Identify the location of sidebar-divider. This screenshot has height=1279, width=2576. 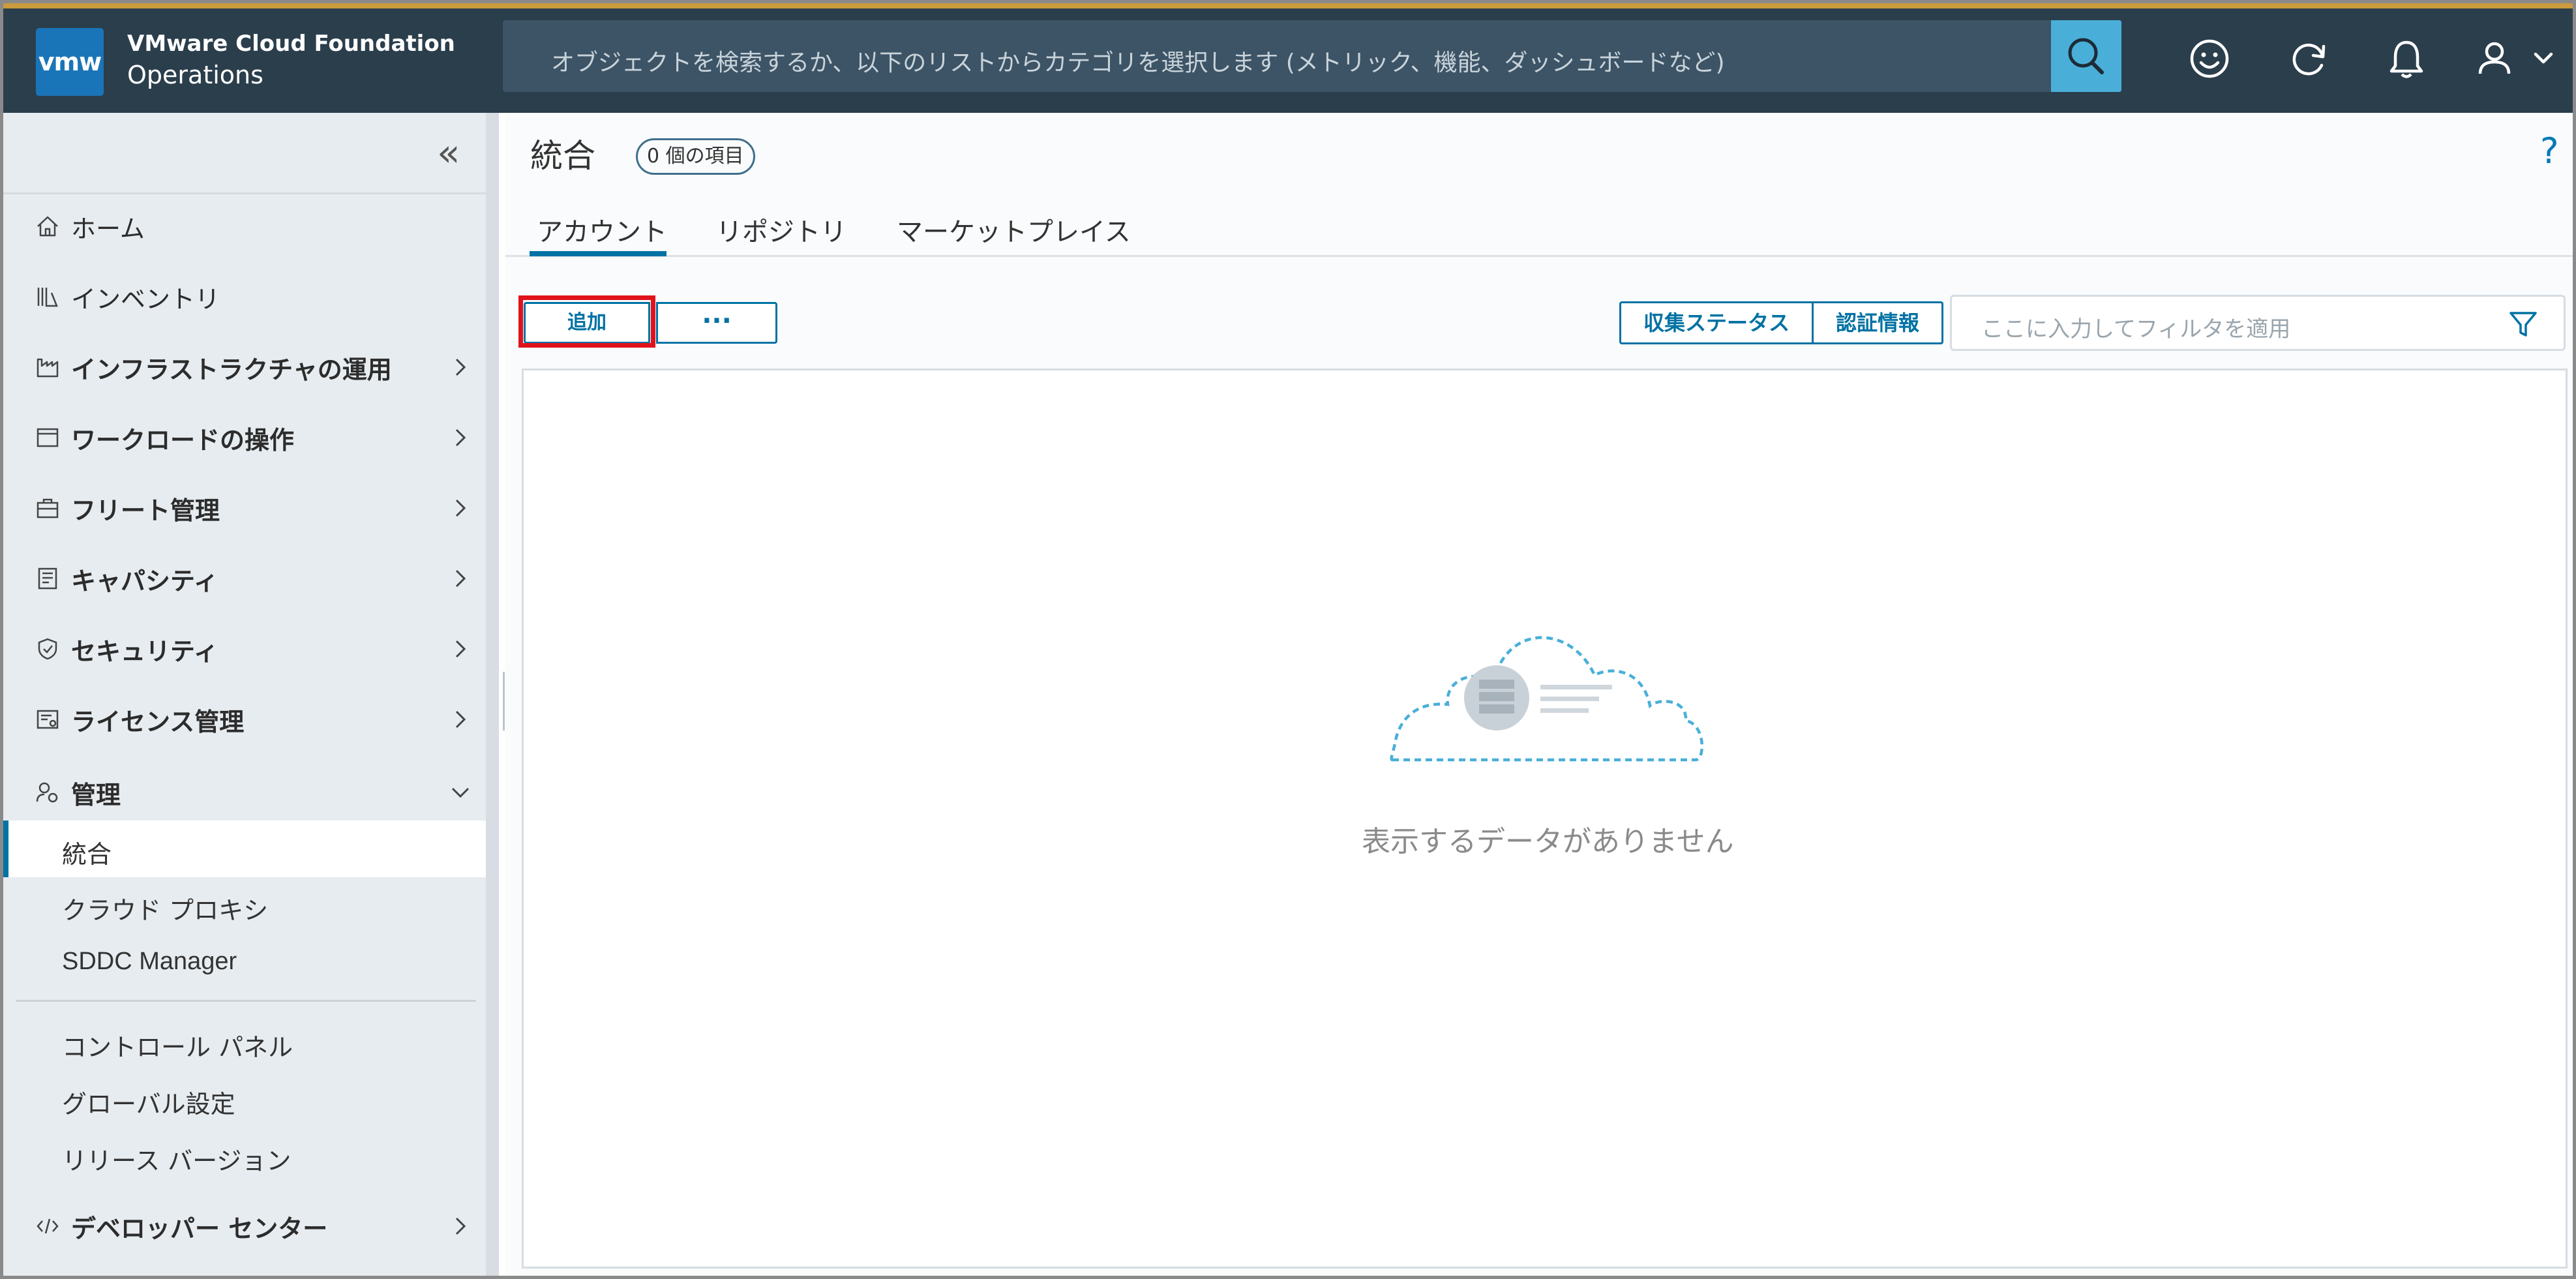
(244, 193).